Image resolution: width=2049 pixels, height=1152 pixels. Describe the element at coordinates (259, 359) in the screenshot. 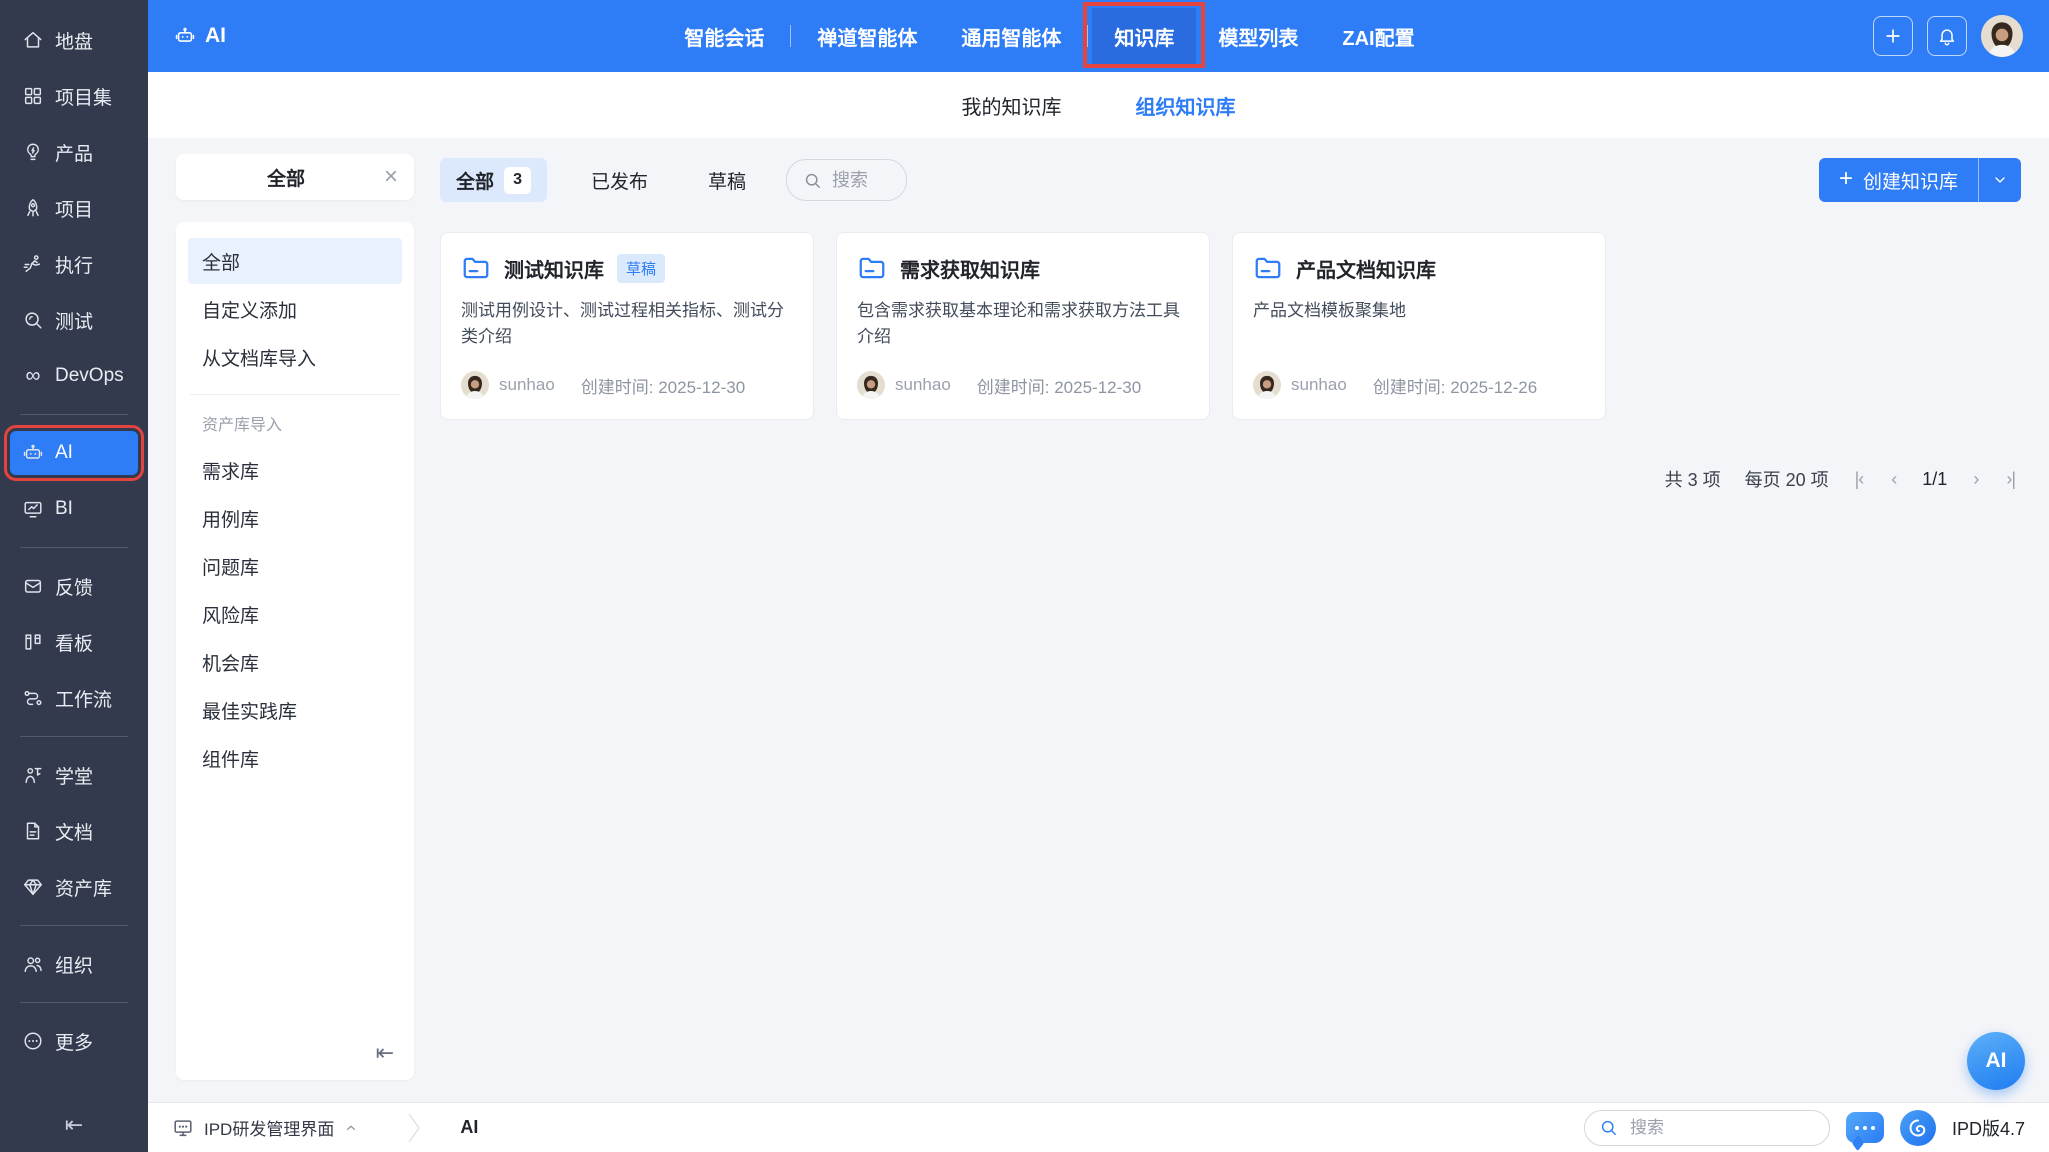

I see `filter-item-label: 从文档库导入` at that location.